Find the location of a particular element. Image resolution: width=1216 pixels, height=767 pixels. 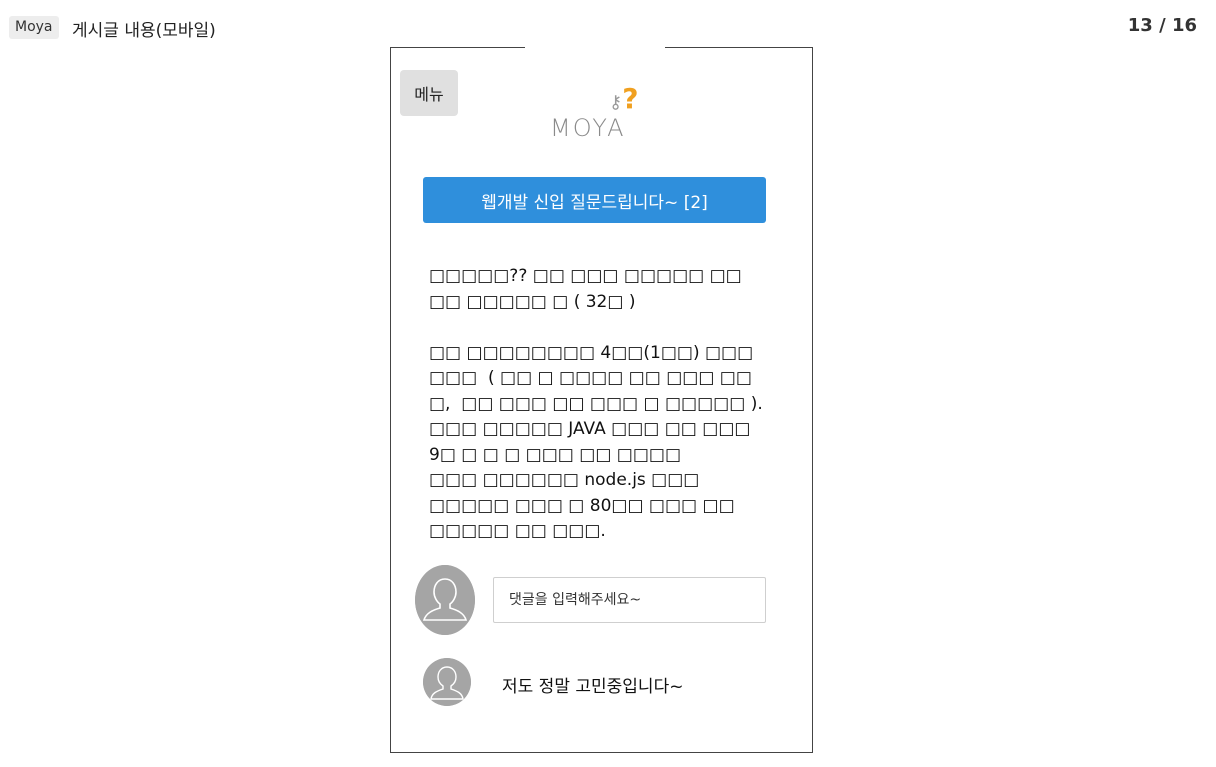

project-tag: Moya is located at coordinates (34, 27).